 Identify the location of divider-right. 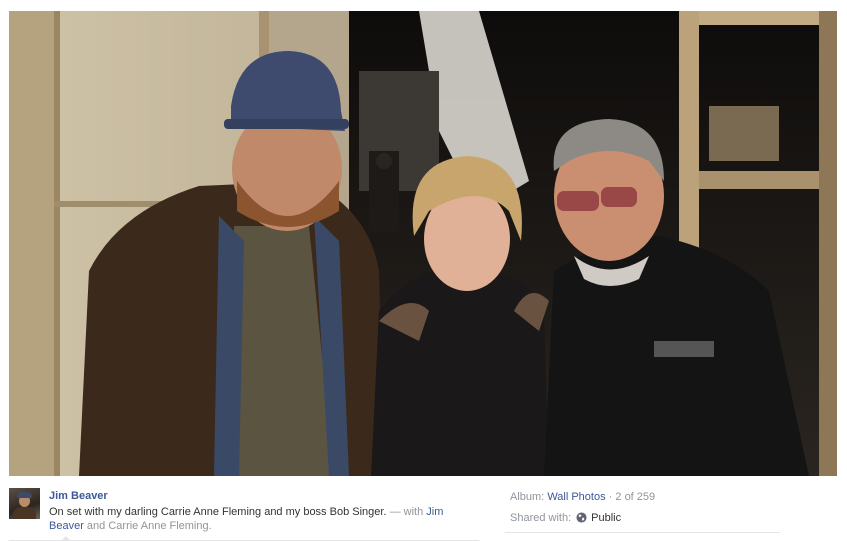
(642, 532).